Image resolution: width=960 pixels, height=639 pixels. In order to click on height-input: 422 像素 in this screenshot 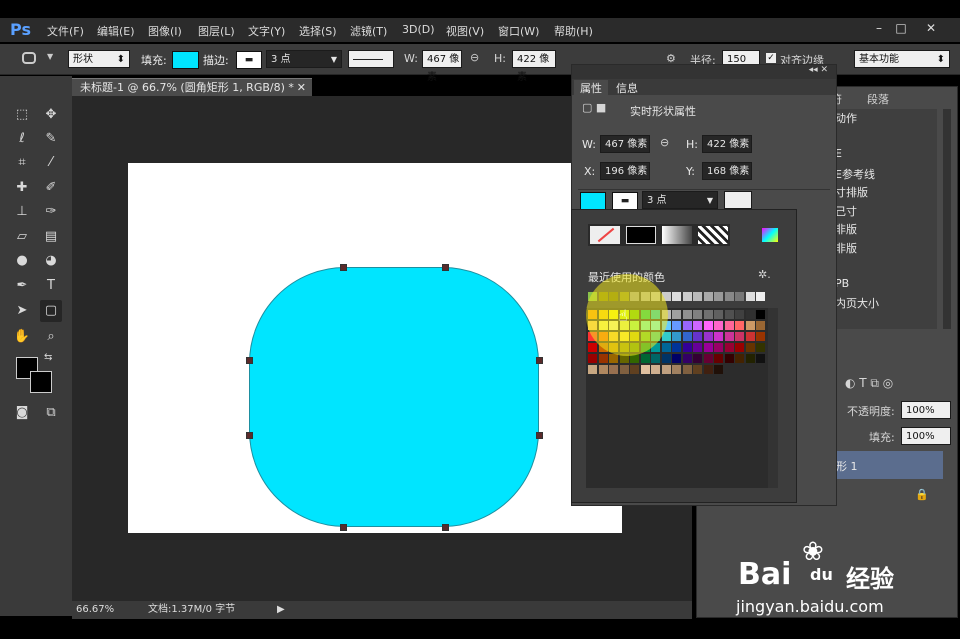, I will do `click(534, 66)`.